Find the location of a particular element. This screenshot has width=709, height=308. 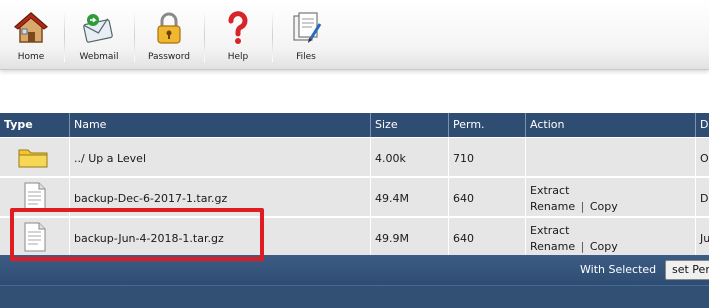

file-size: 4.00k is located at coordinates (390, 158).